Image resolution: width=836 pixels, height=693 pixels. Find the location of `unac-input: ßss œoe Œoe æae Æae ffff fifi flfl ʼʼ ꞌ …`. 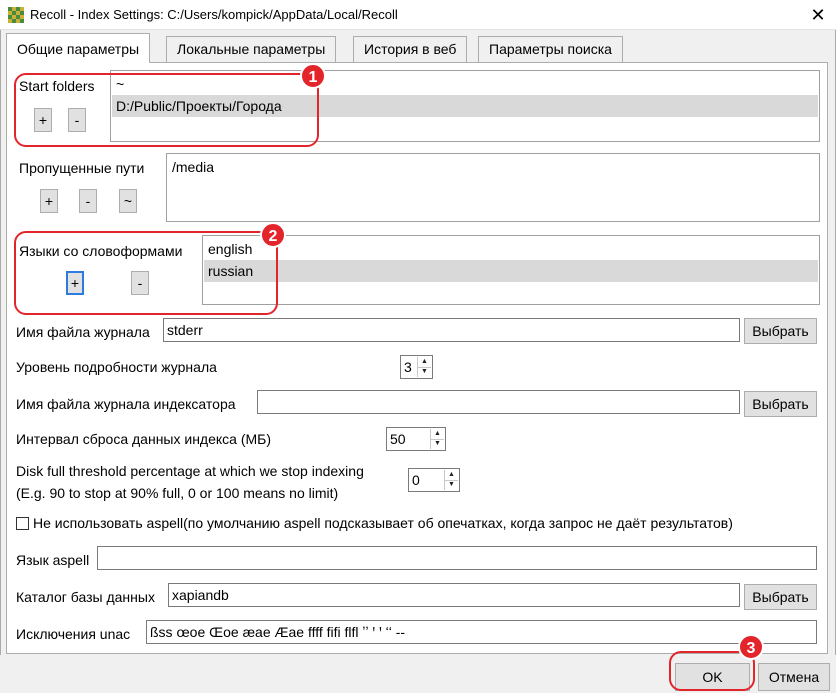

unac-input: ßss œoe Œoe æae Æae ffff fifi flfl ʼʼ ꞌ … is located at coordinates (481, 632).